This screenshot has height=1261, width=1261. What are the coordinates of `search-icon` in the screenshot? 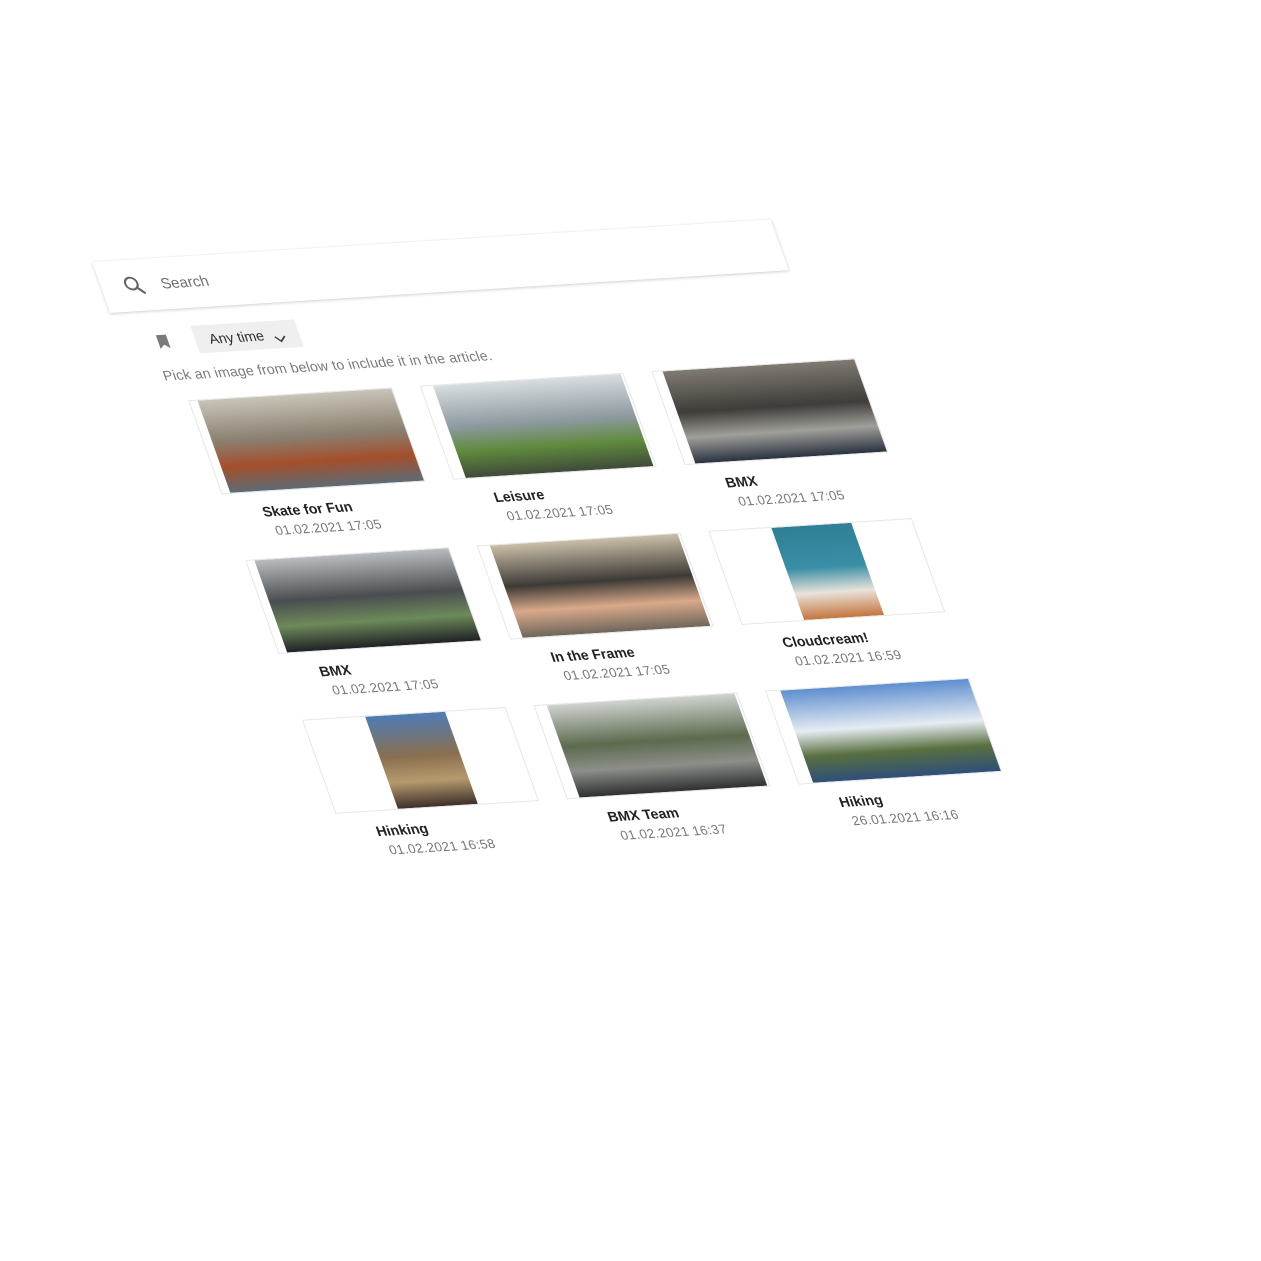 It's located at (134, 285).